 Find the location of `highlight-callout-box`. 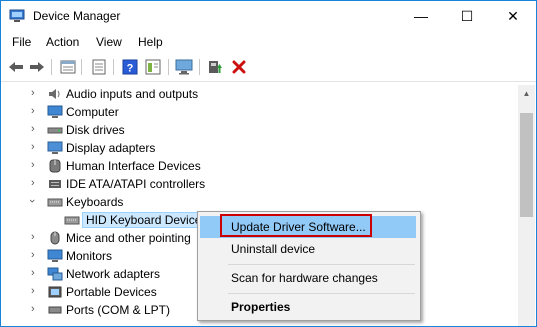

highlight-callout-box is located at coordinates (296, 225).